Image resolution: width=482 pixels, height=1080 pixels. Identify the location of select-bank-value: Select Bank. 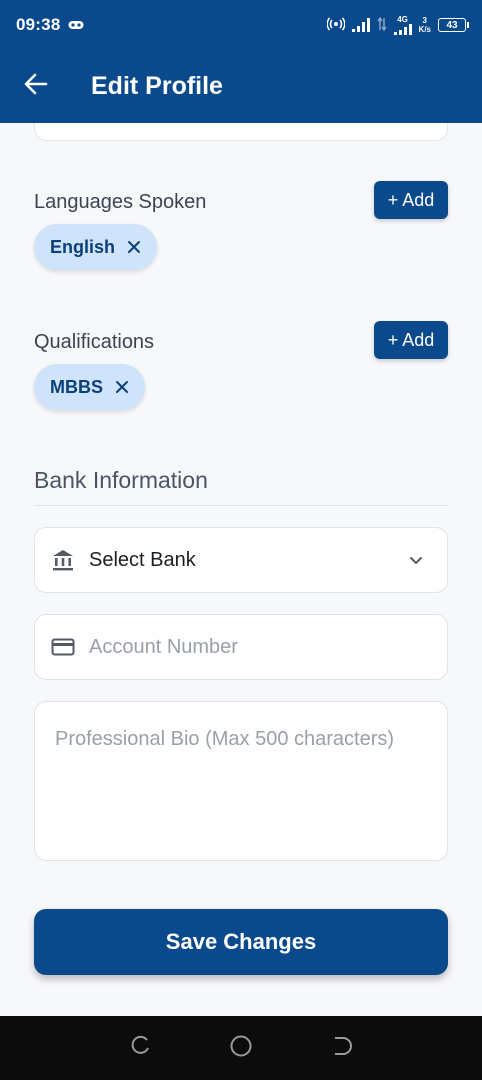
(142, 559).